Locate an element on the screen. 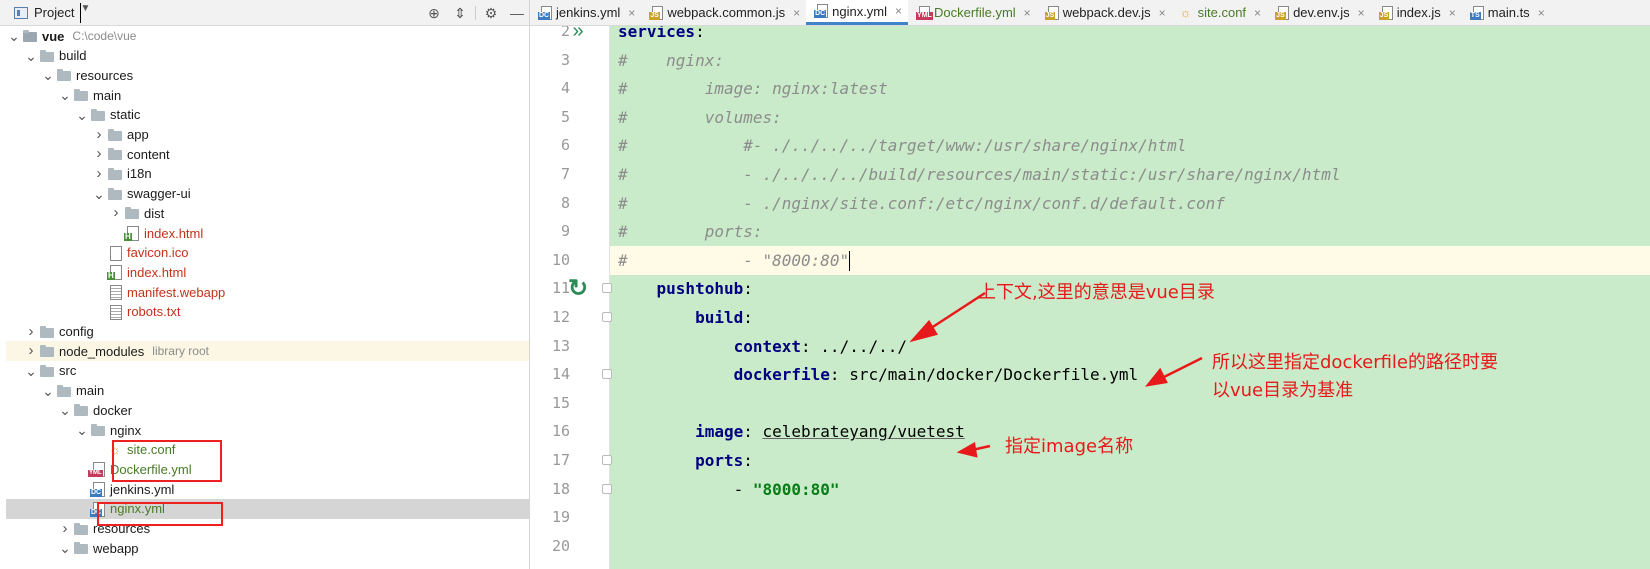 The width and height of the screenshot is (1650, 569). code-line: # nginx: is located at coordinates (1134, 60).